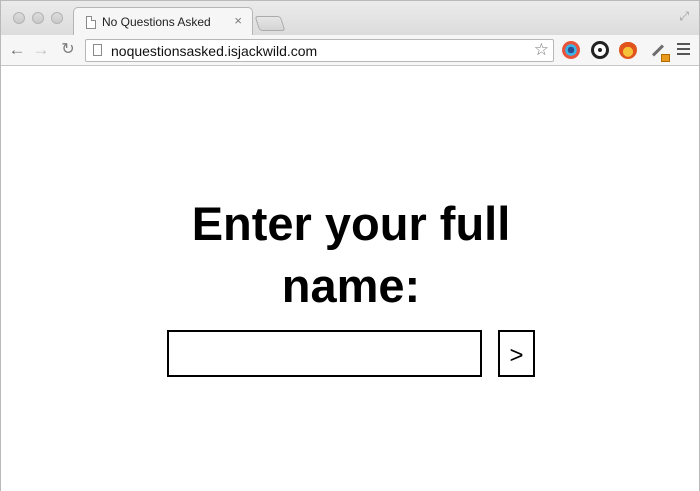 The image size is (700, 491). Describe the element at coordinates (270, 23) in the screenshot. I see `new-tab-button` at that location.